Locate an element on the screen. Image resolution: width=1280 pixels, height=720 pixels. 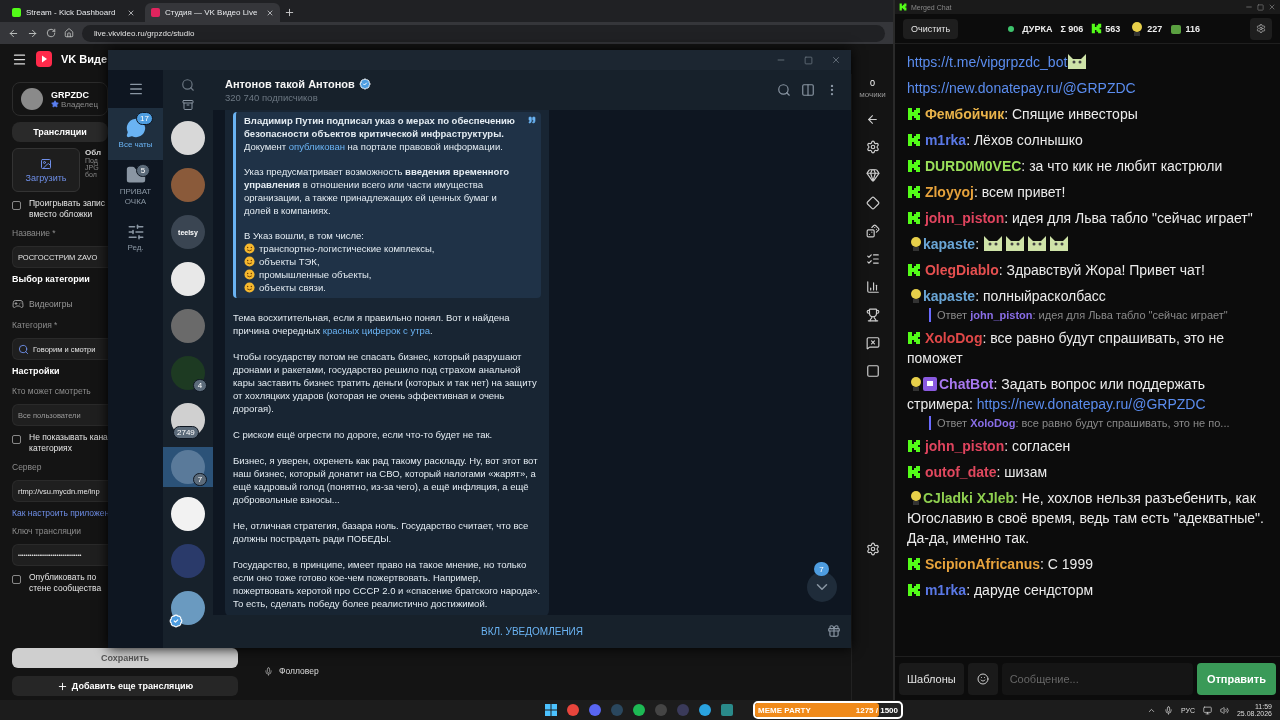
clear-button: Очистить is located at coordinates (931, 28).